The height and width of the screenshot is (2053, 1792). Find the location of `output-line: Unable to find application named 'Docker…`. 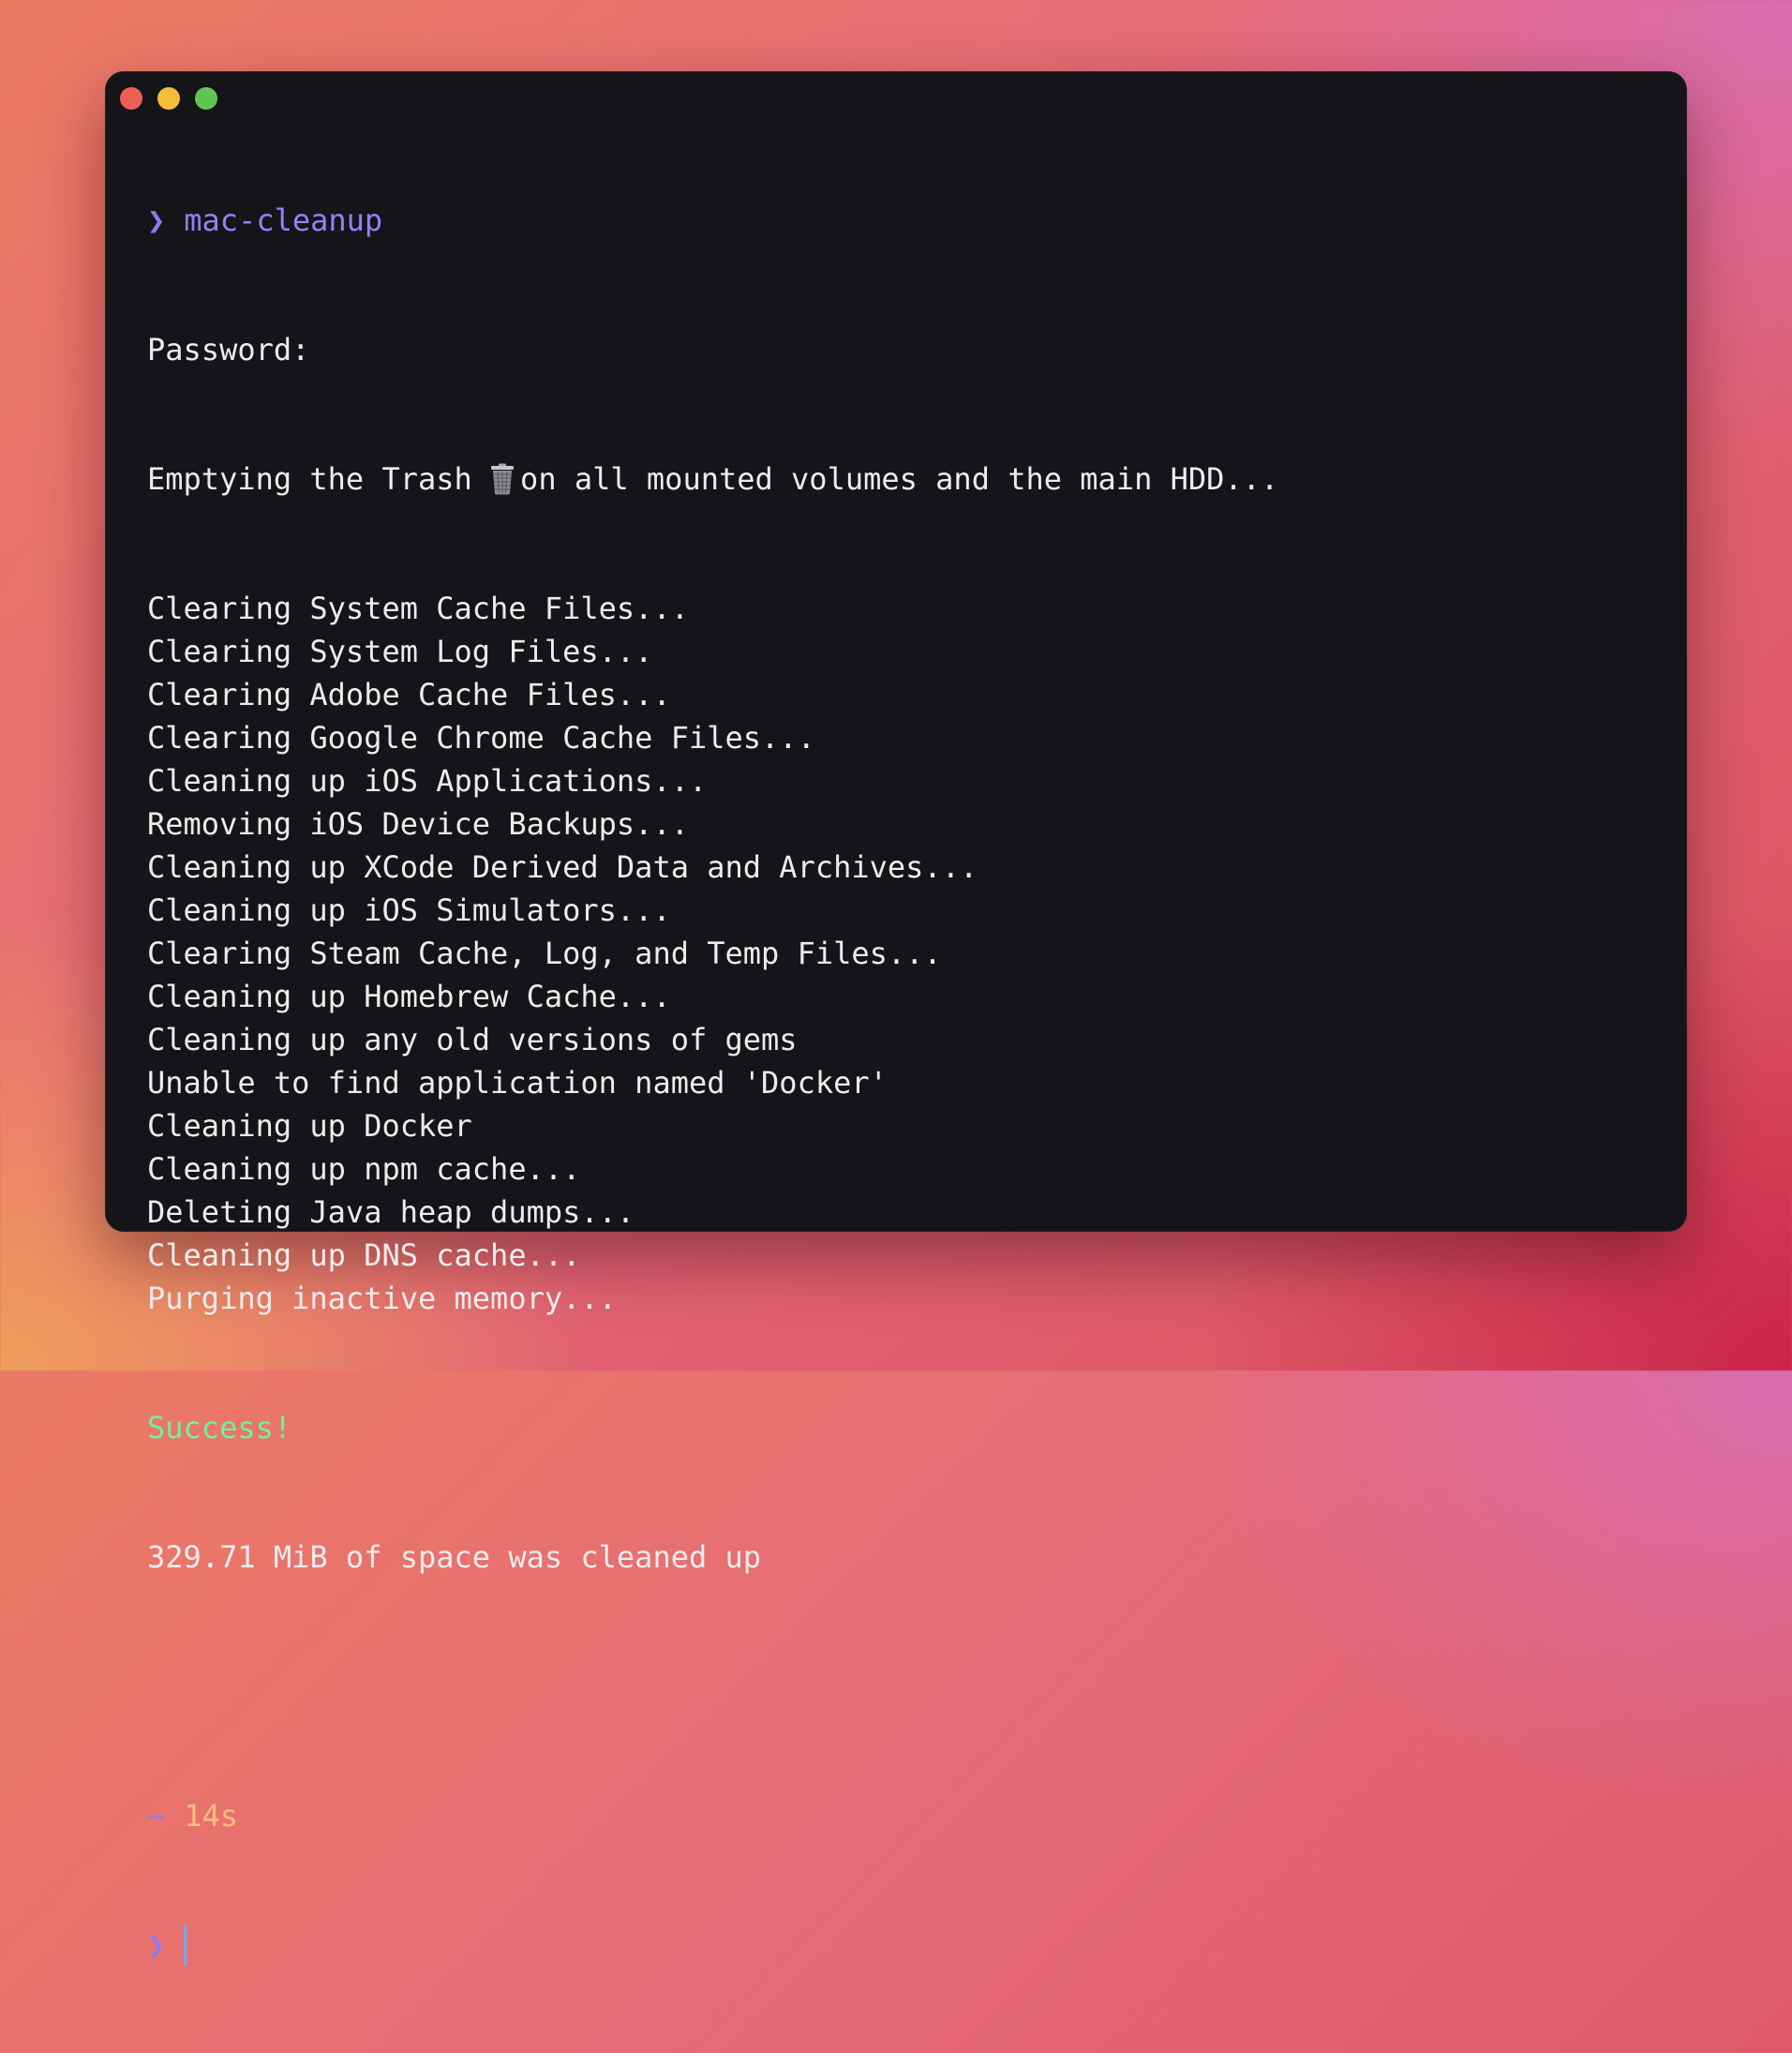

output-line: Unable to find application named 'Docker… is located at coordinates (517, 1083).